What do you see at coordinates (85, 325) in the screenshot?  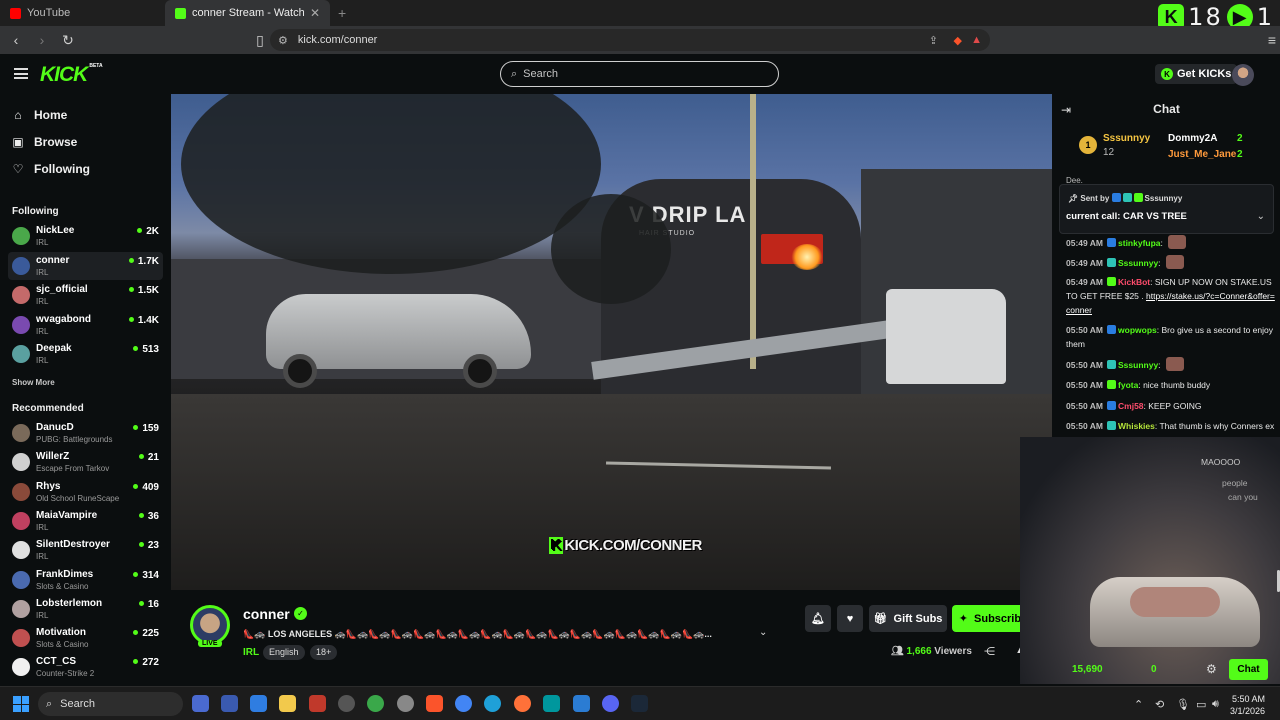 I see `sidebar-channel-wvagabond: wvagabond IRL 1.4K` at bounding box center [85, 325].